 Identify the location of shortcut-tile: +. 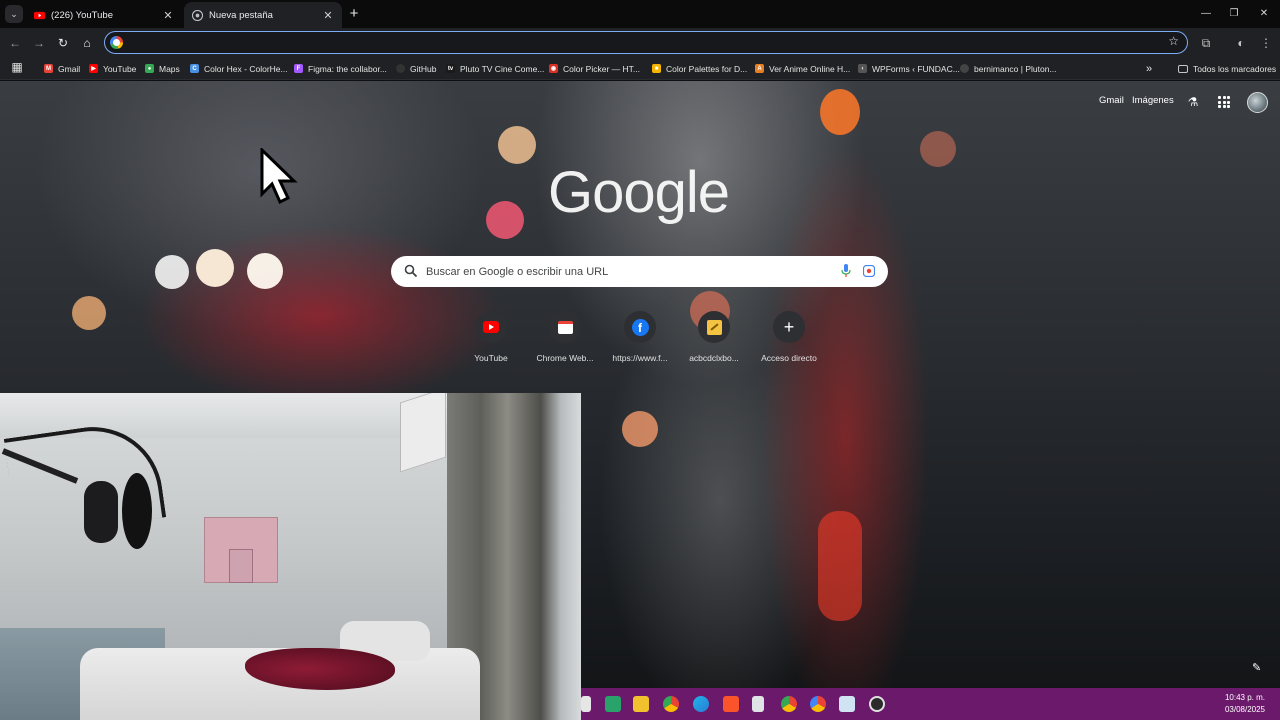
(789, 327).